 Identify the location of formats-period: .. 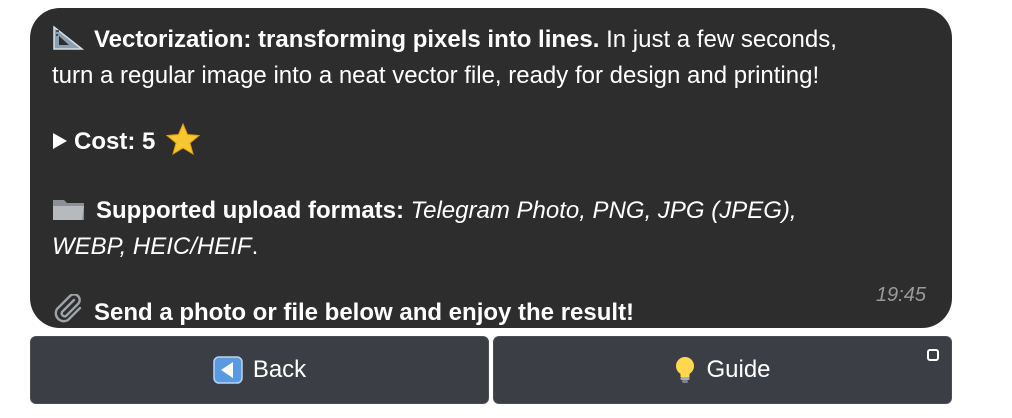
(255, 246).